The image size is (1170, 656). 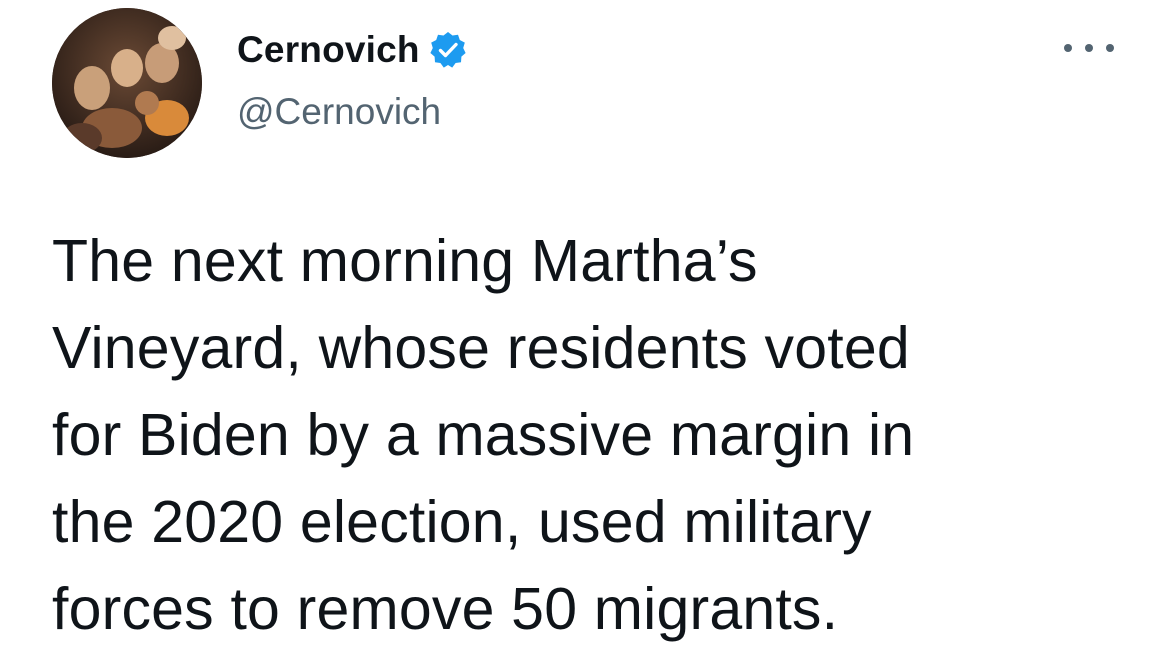 What do you see at coordinates (448, 50) in the screenshot?
I see `verified-badge-icon` at bounding box center [448, 50].